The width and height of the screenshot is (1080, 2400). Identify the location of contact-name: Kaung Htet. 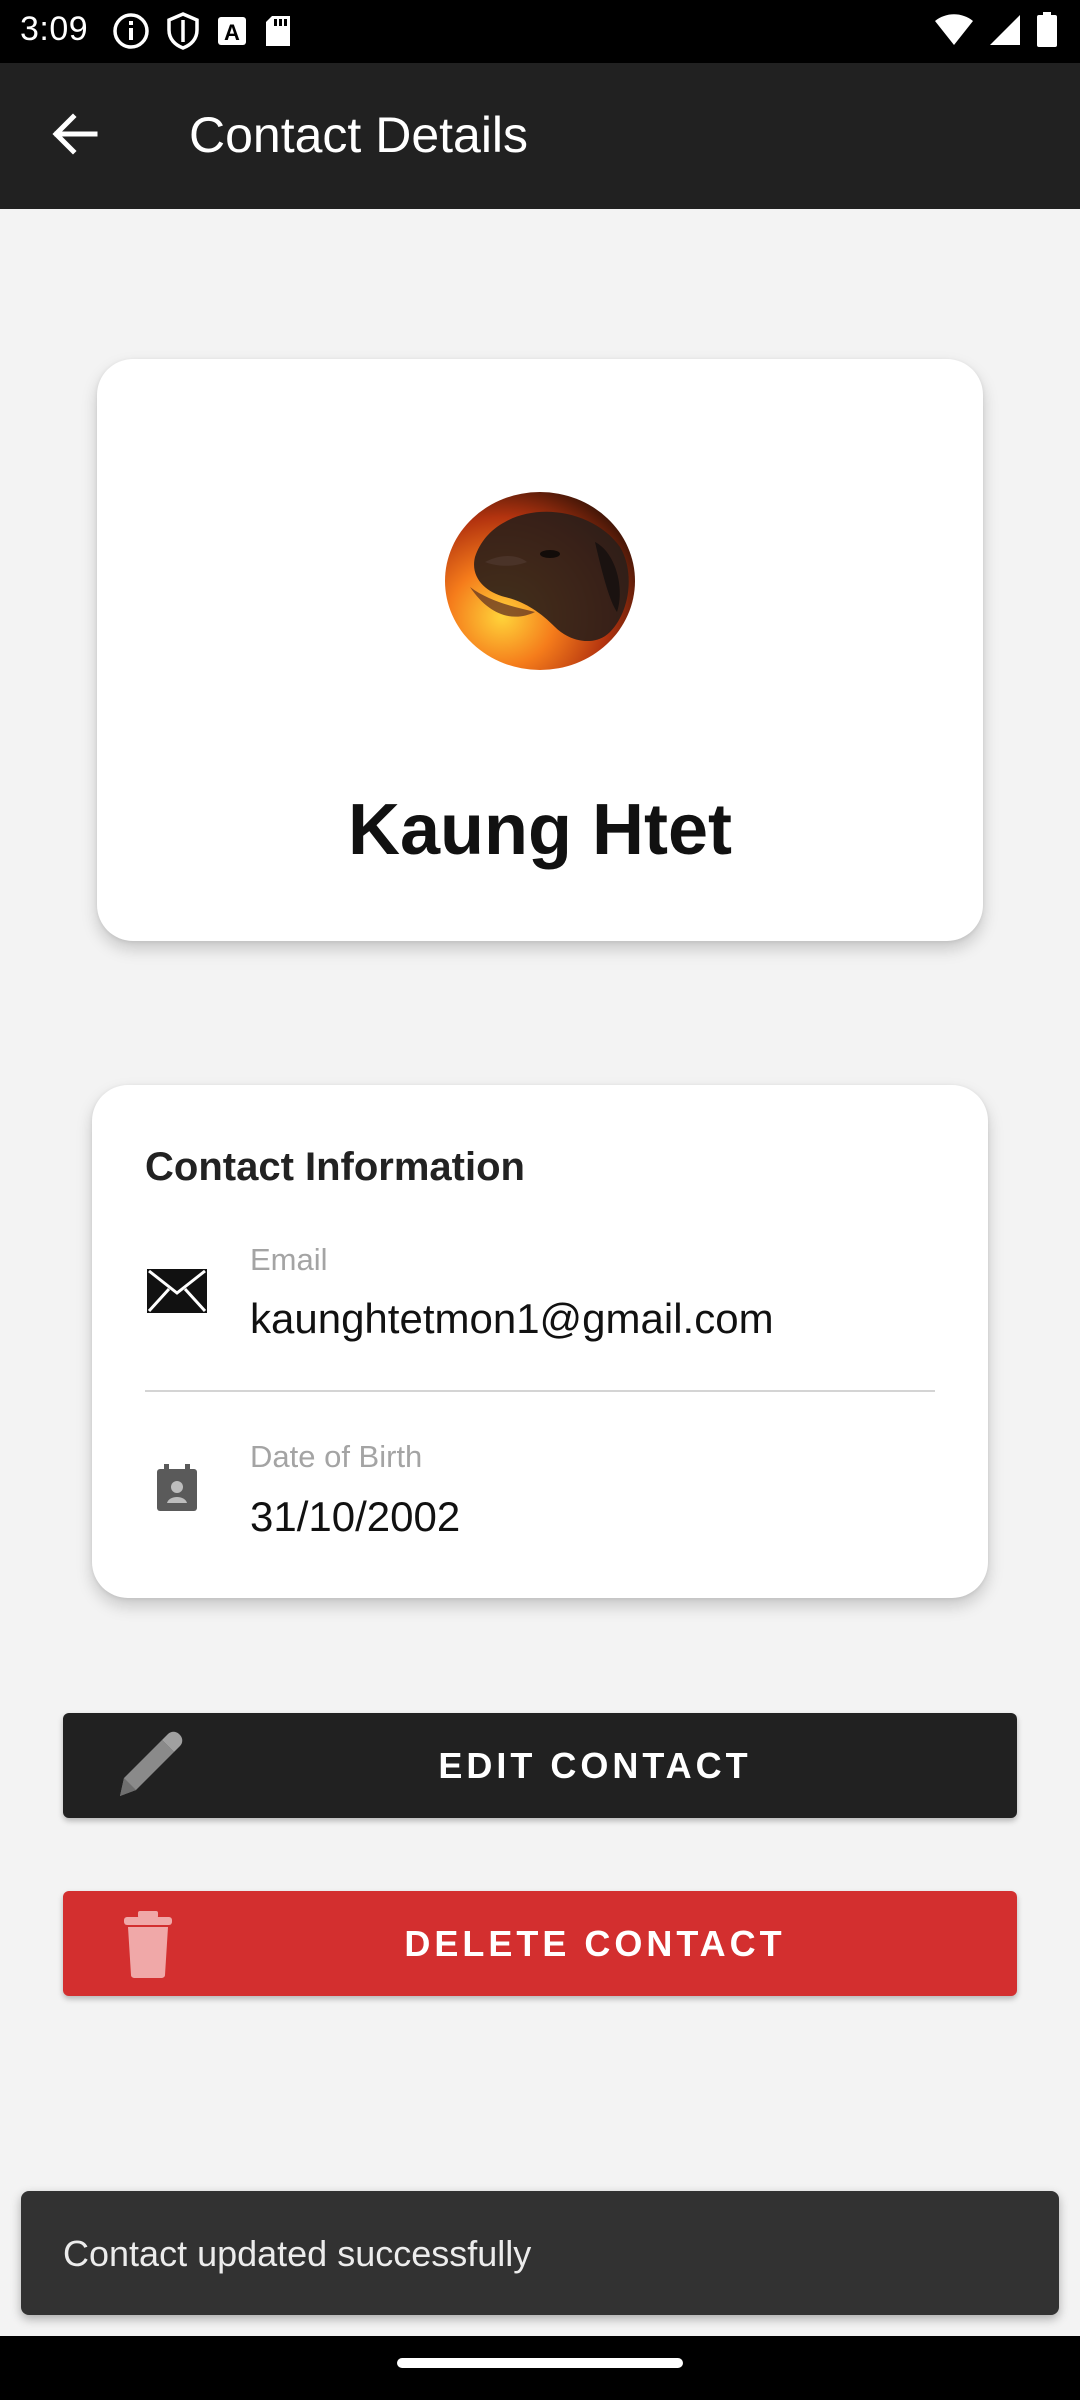
(540, 830).